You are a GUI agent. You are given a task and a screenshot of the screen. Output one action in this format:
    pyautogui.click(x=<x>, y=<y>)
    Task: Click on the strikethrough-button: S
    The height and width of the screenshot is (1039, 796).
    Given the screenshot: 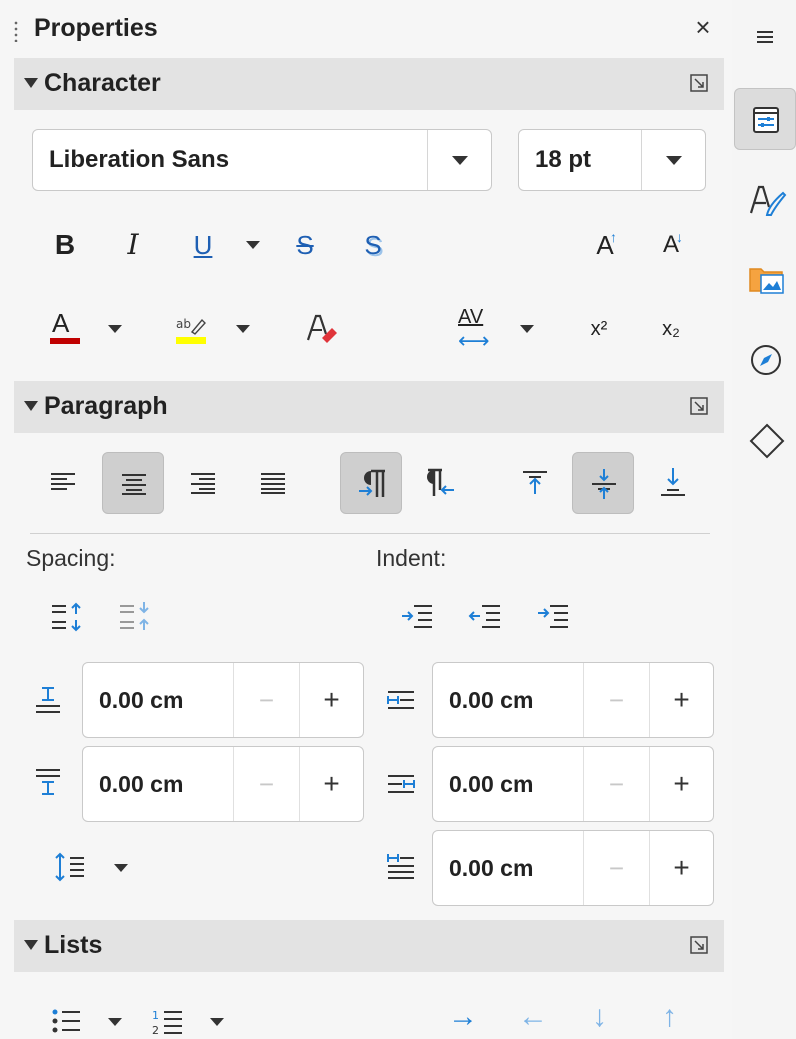 What is the action you would take?
    pyautogui.click(x=305, y=245)
    